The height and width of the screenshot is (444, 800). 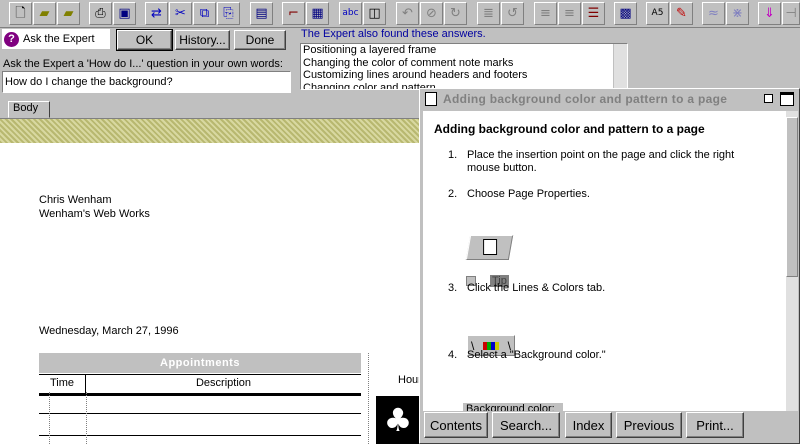 What do you see at coordinates (431, 13) in the screenshot?
I see `spell-icon: ⊘` at bounding box center [431, 13].